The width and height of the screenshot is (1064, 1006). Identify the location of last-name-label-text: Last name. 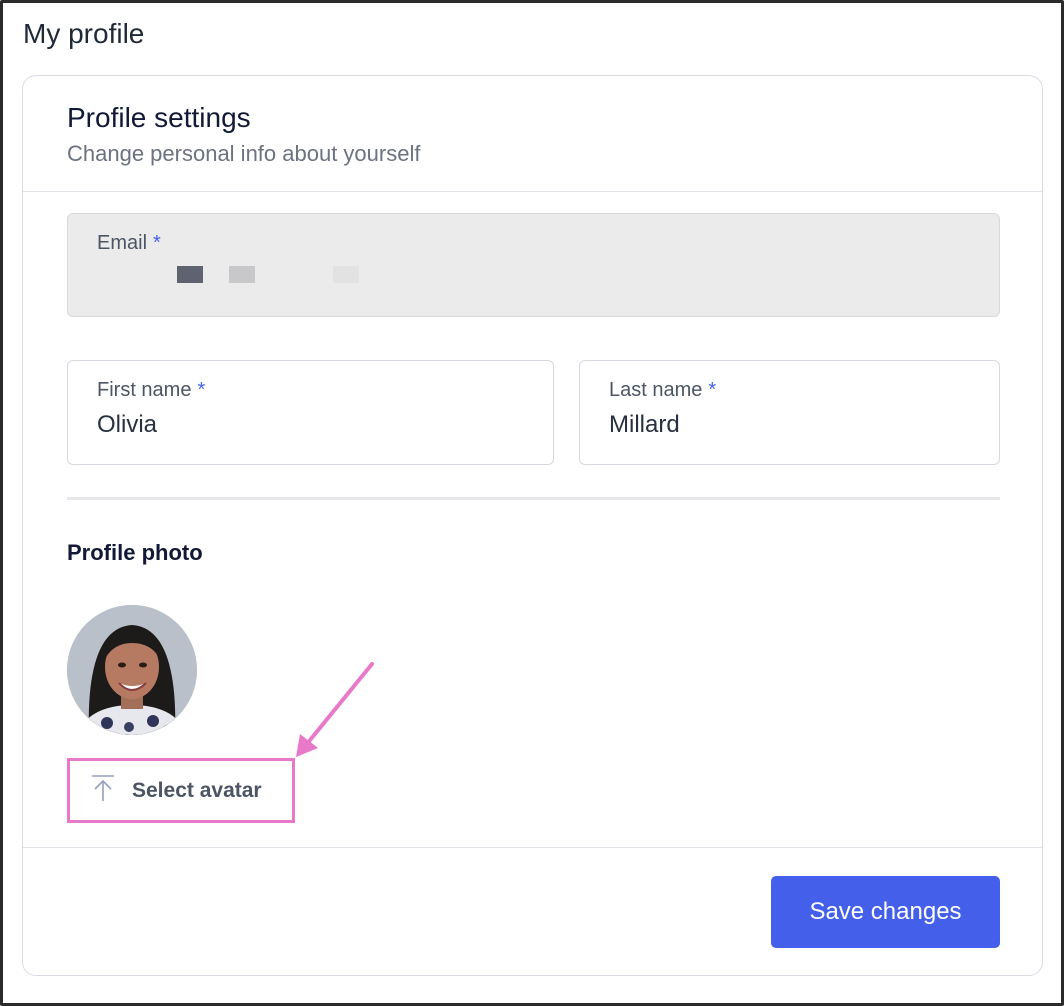
(656, 390).